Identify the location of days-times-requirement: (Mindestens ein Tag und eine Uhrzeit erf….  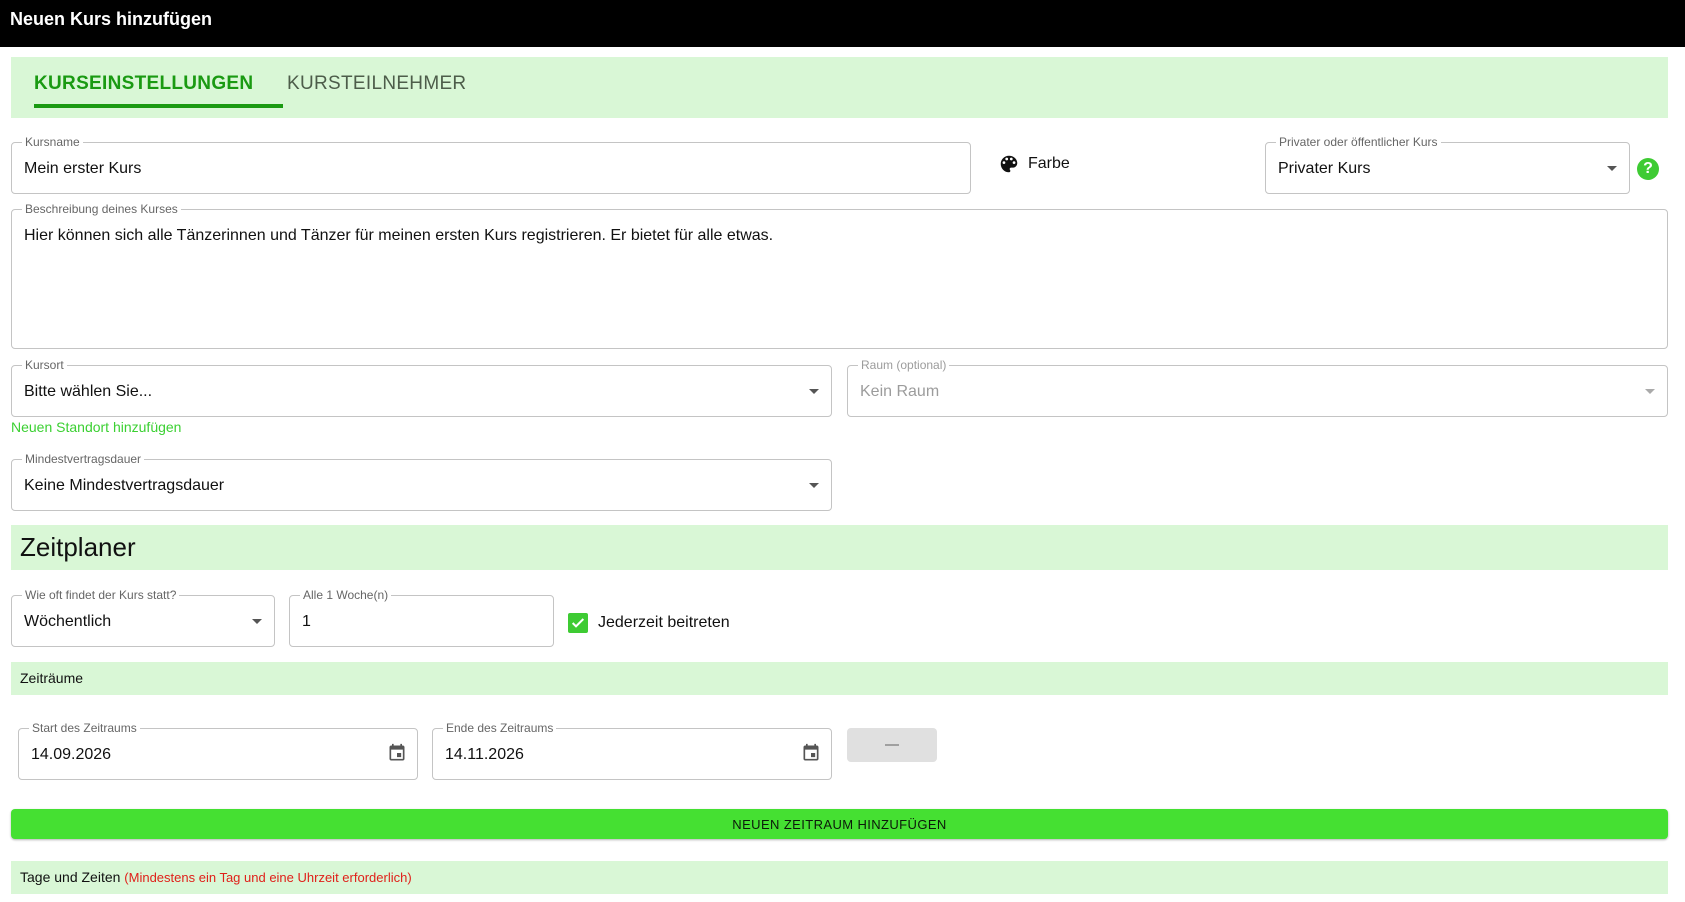
(268, 877).